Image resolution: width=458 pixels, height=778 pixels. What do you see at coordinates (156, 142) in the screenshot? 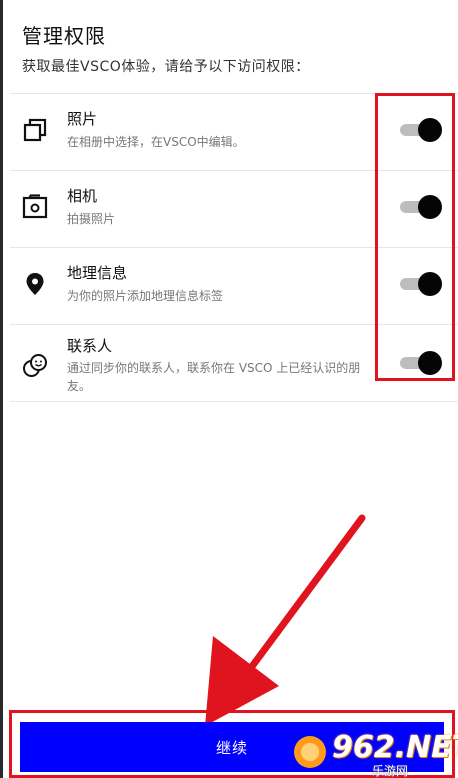
I see `permission-description: 在相册中选择，在VSCO中编辑。` at bounding box center [156, 142].